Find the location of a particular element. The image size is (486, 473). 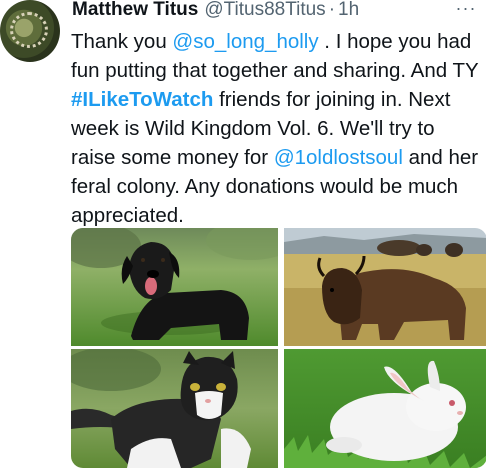

tweet-timestamp: 1h is located at coordinates (348, 10).